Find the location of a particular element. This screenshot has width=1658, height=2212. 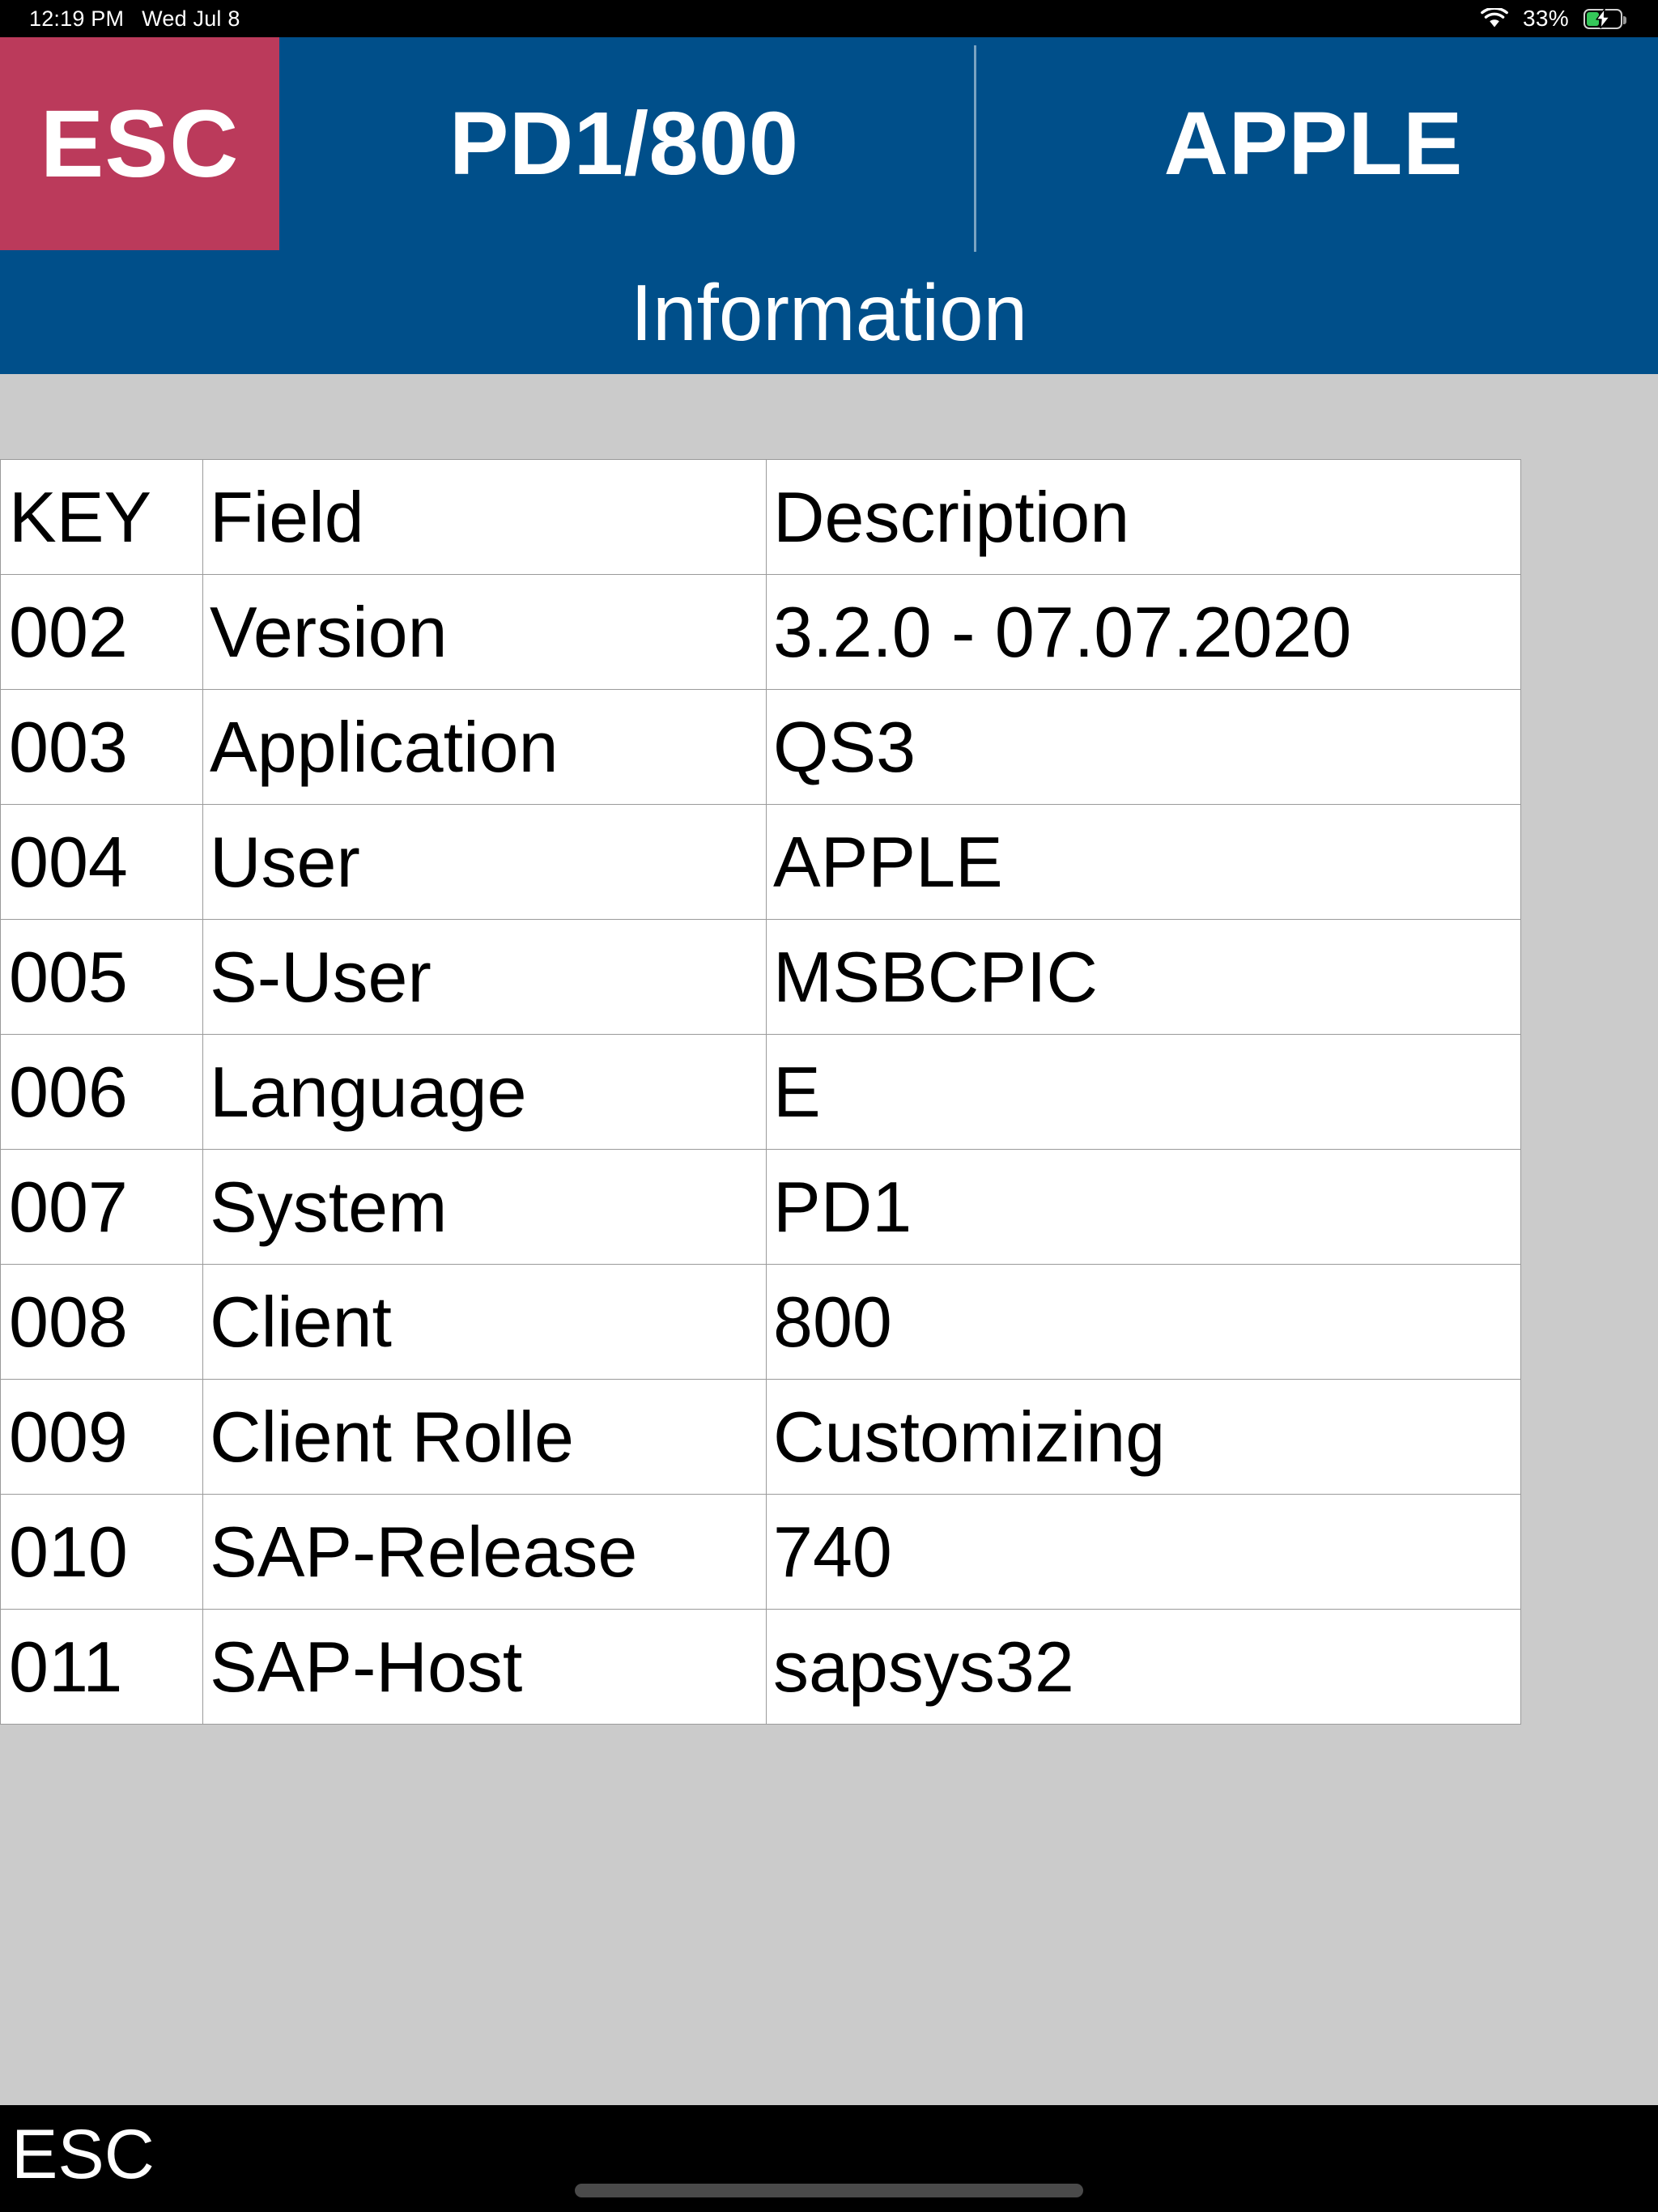

battery-charging-icon is located at coordinates (1605, 19).